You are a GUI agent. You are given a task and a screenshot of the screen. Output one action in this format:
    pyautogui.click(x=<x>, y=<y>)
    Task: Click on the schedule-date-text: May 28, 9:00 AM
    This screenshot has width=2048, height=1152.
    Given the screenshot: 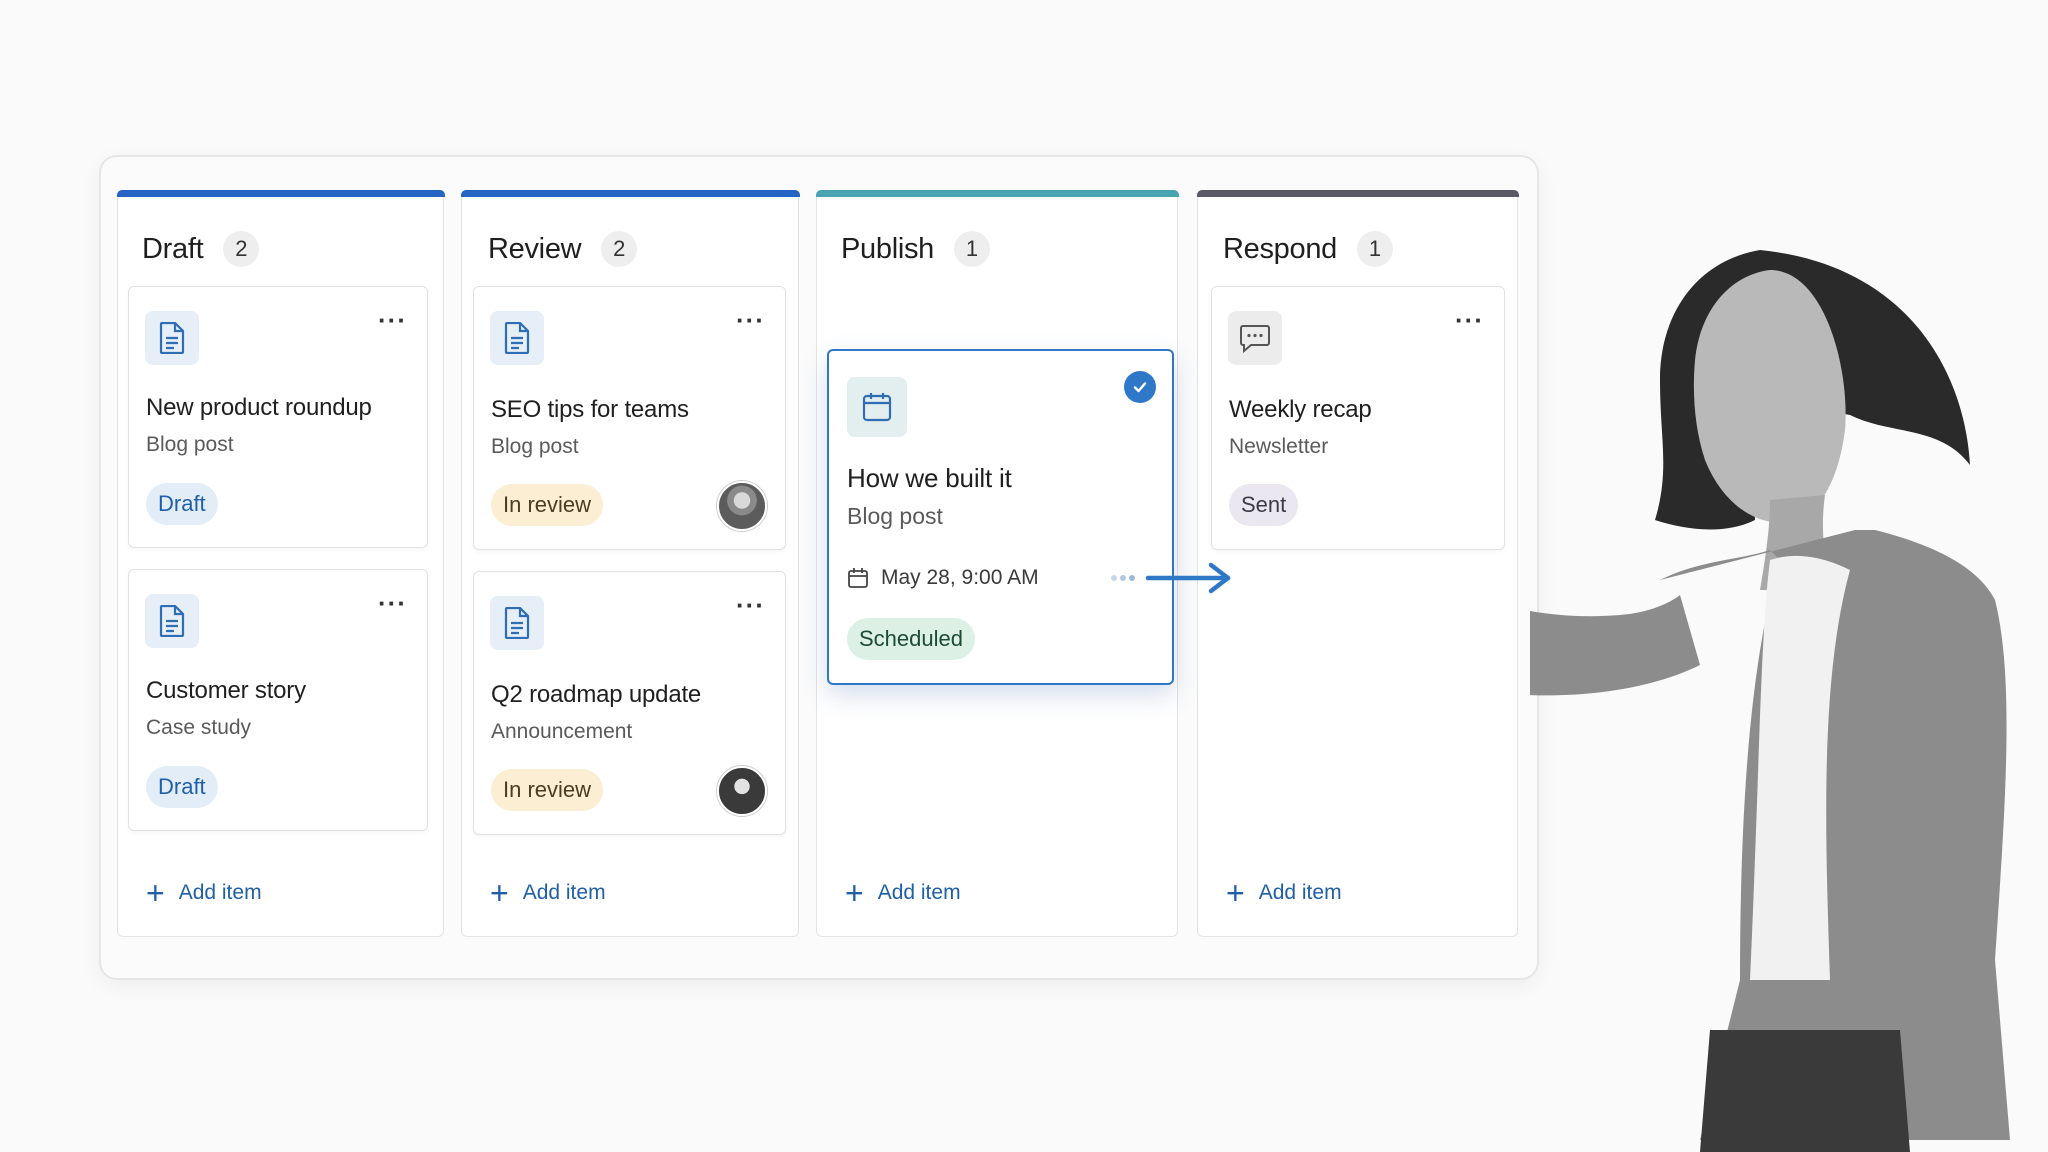 What is the action you would take?
    pyautogui.click(x=960, y=577)
    